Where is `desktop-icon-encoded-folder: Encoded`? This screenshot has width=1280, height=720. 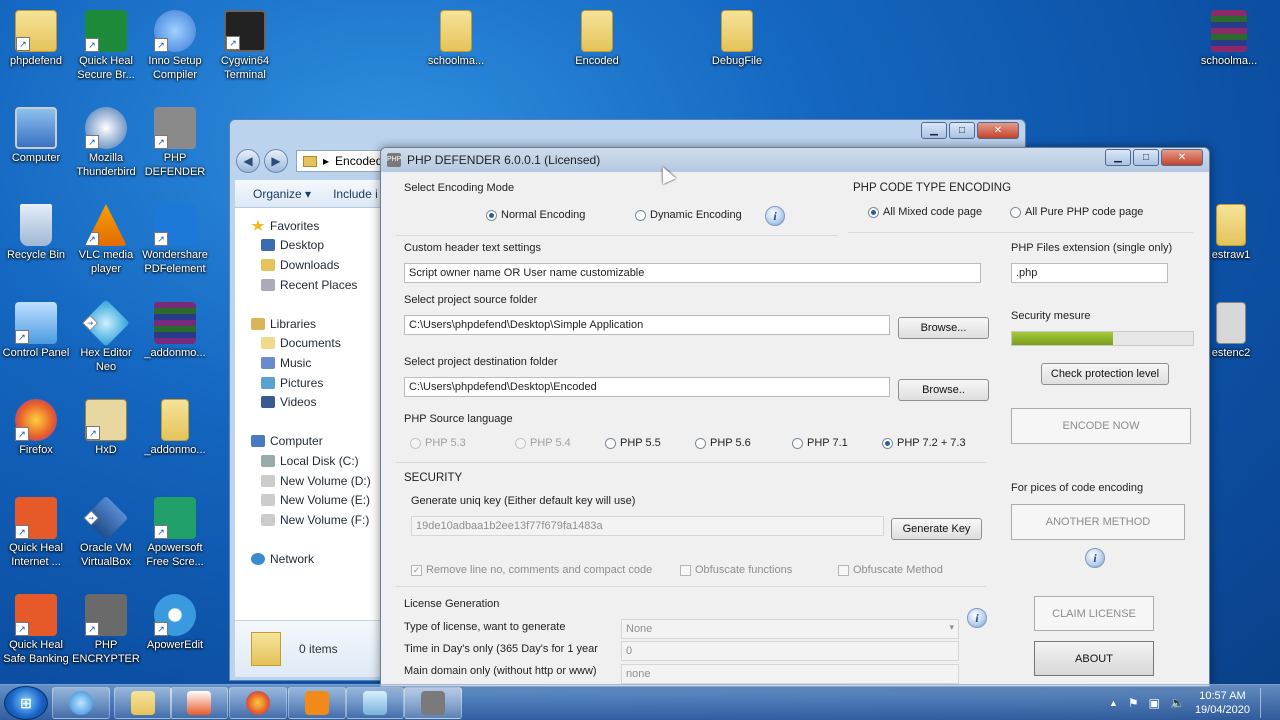
desktop-icon-encoded-folder: Encoded is located at coordinates (597, 39).